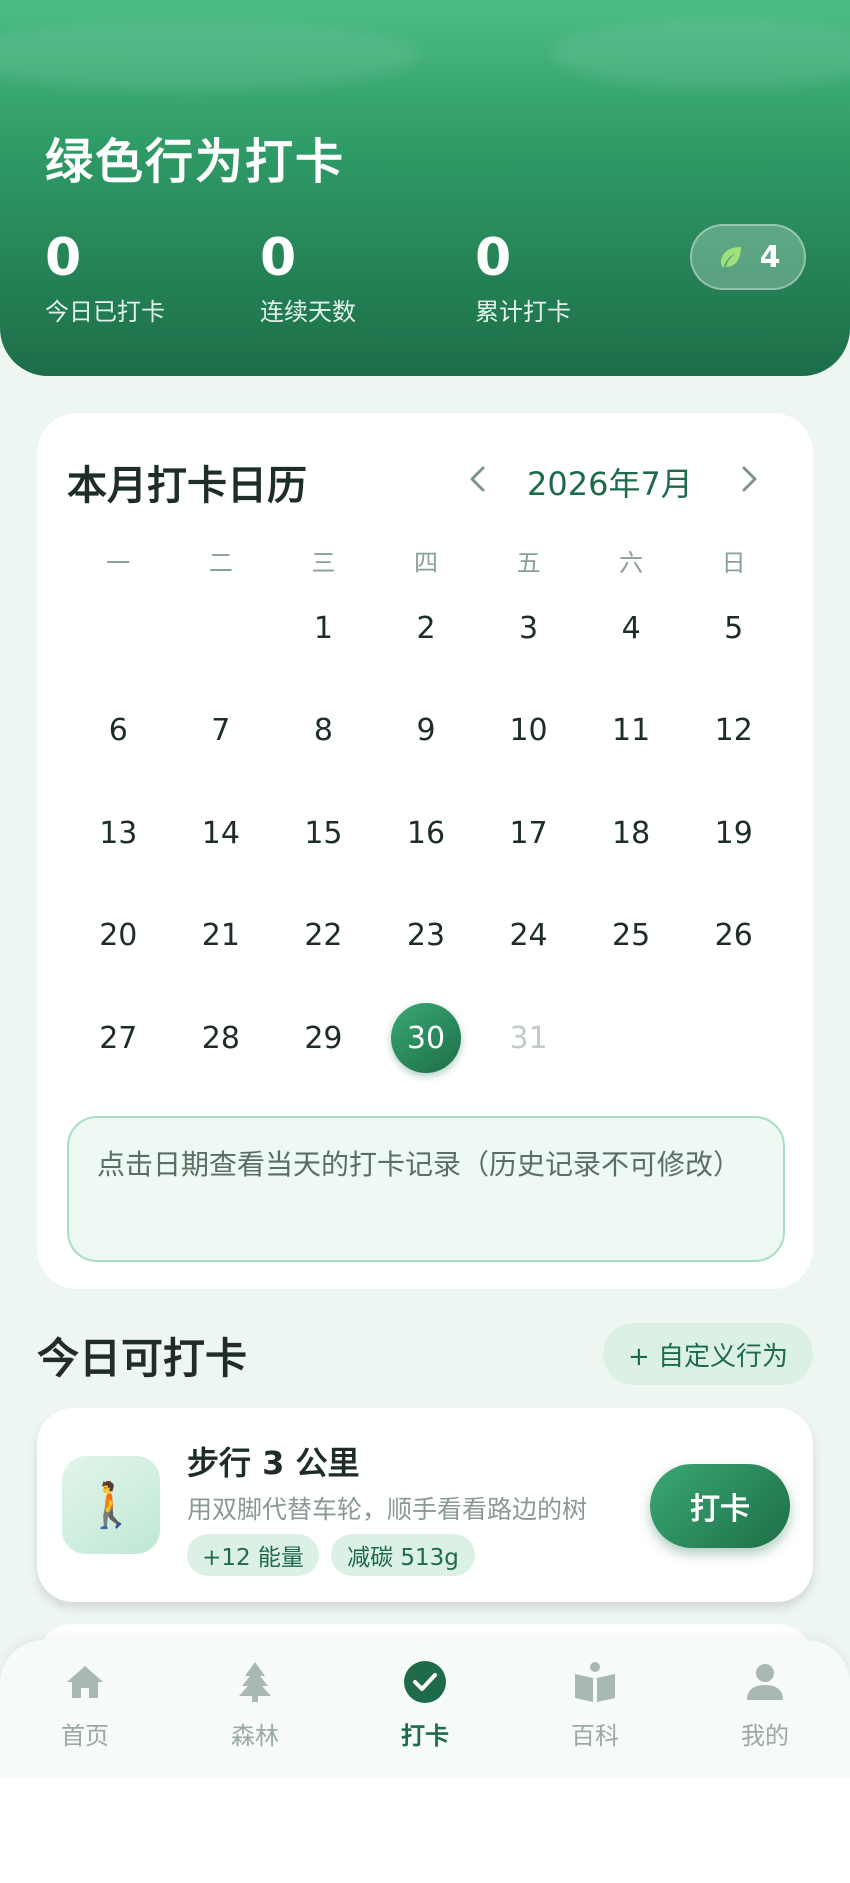 Image resolution: width=850 pixels, height=1883 pixels. I want to click on action-emoji: 🚶, so click(111, 1505).